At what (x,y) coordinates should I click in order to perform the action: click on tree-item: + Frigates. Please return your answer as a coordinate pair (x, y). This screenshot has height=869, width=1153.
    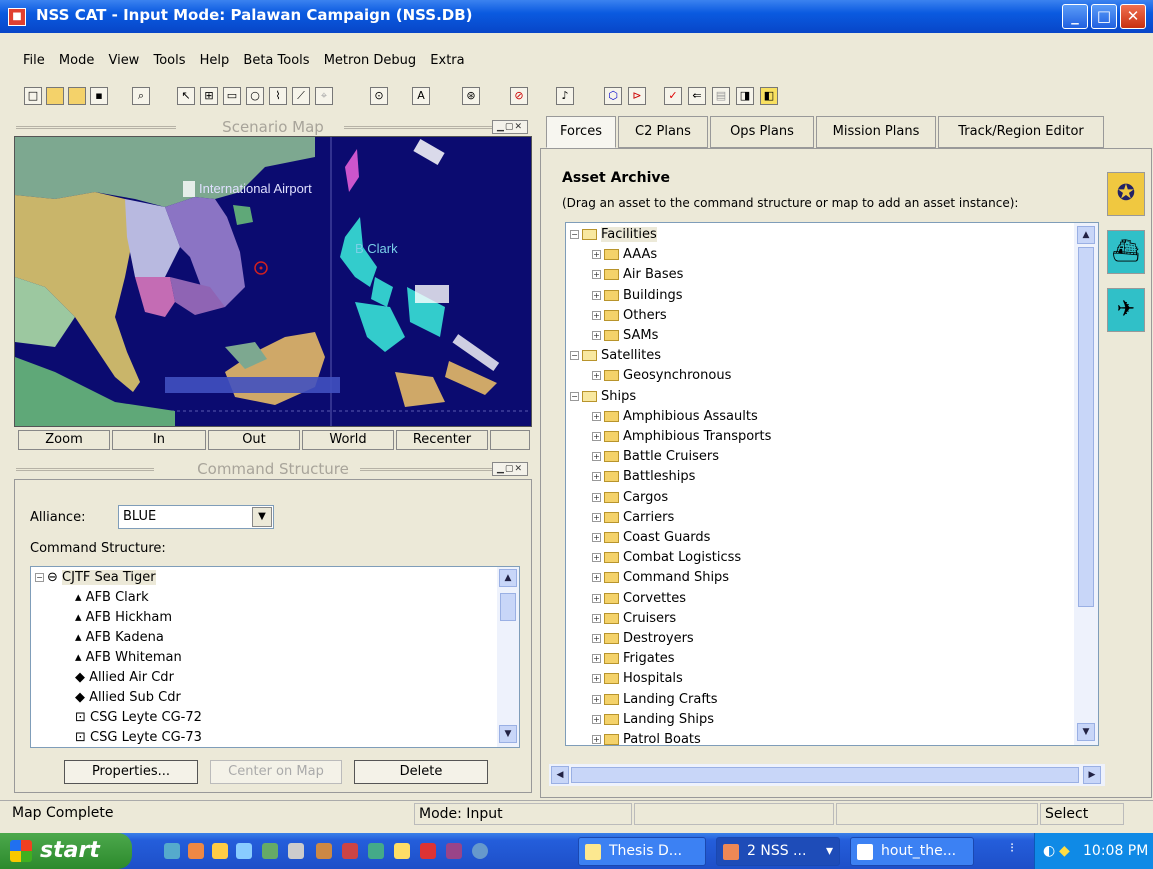
    Looking at the image, I should click on (633, 659).